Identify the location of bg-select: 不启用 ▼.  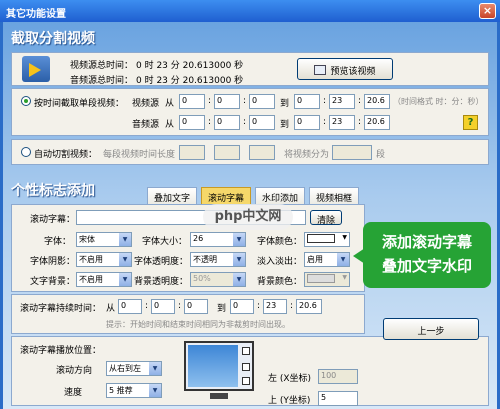
(104, 279).